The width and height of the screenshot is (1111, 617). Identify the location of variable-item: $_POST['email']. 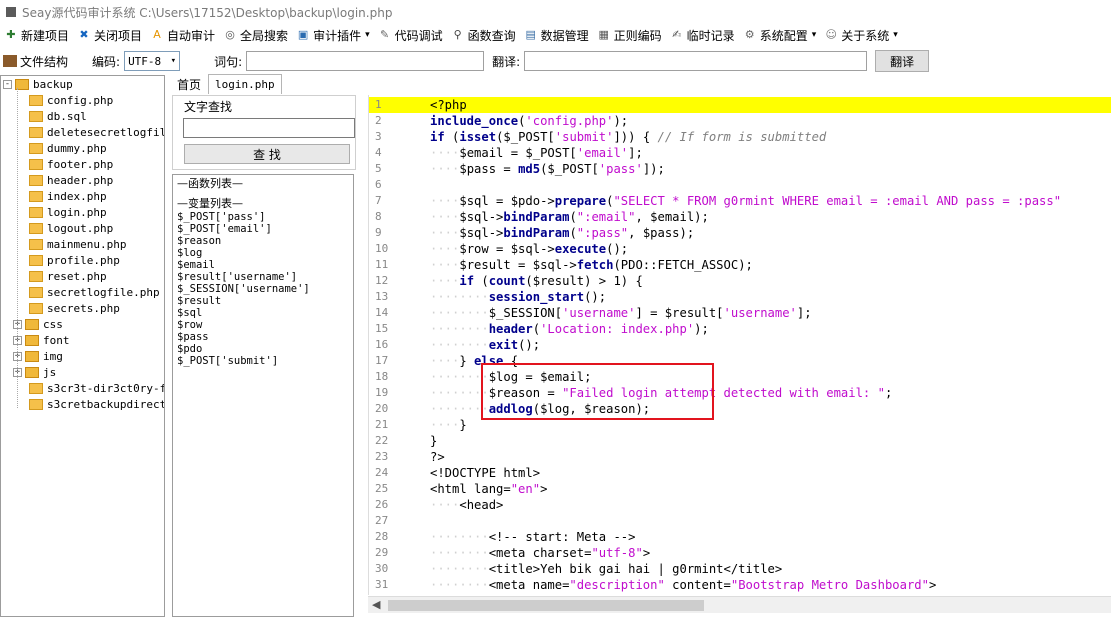
(263, 229).